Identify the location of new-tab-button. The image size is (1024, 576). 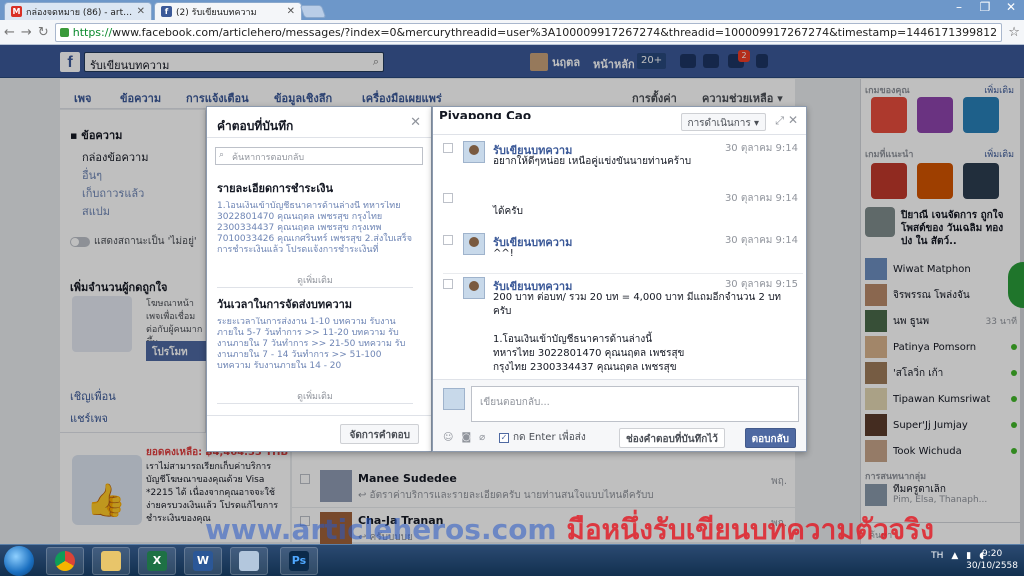
(313, 11).